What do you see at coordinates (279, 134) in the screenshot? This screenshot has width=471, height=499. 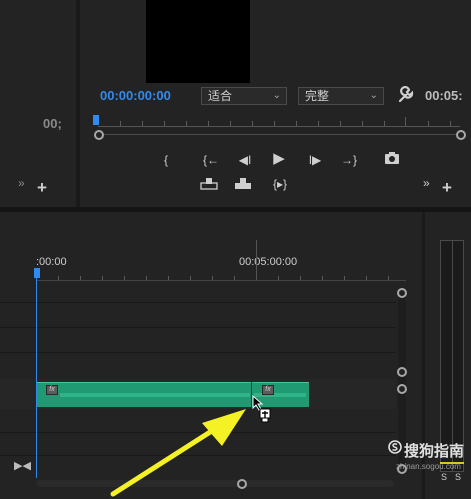 I see `monitor-zoom-bar` at bounding box center [279, 134].